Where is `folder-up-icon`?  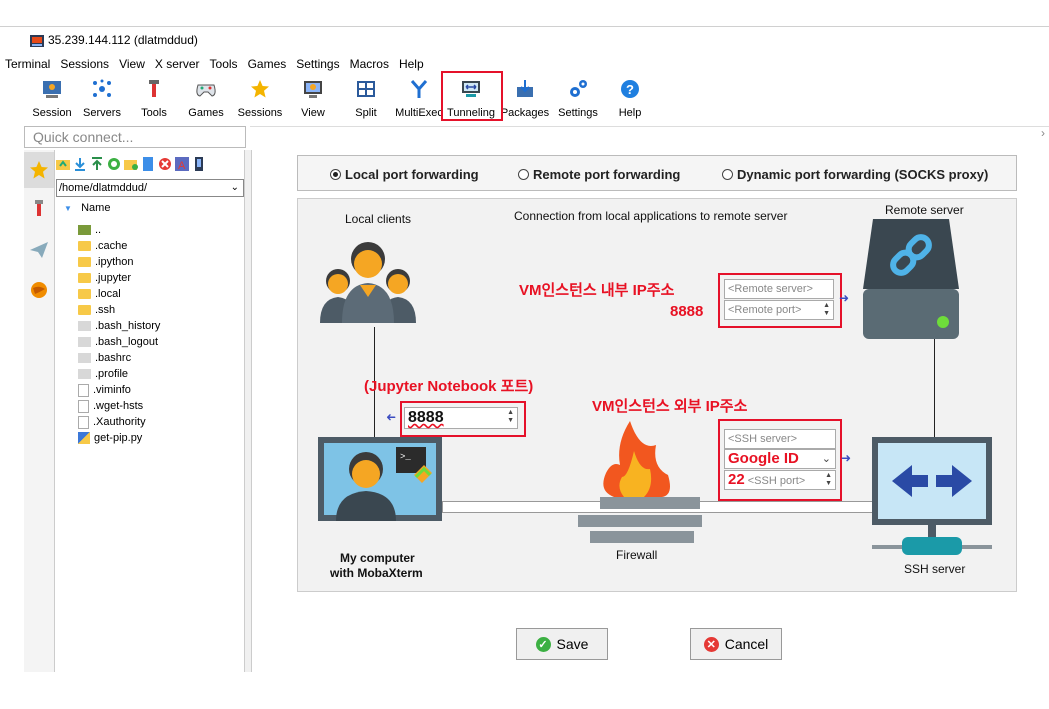 folder-up-icon is located at coordinates (63, 164).